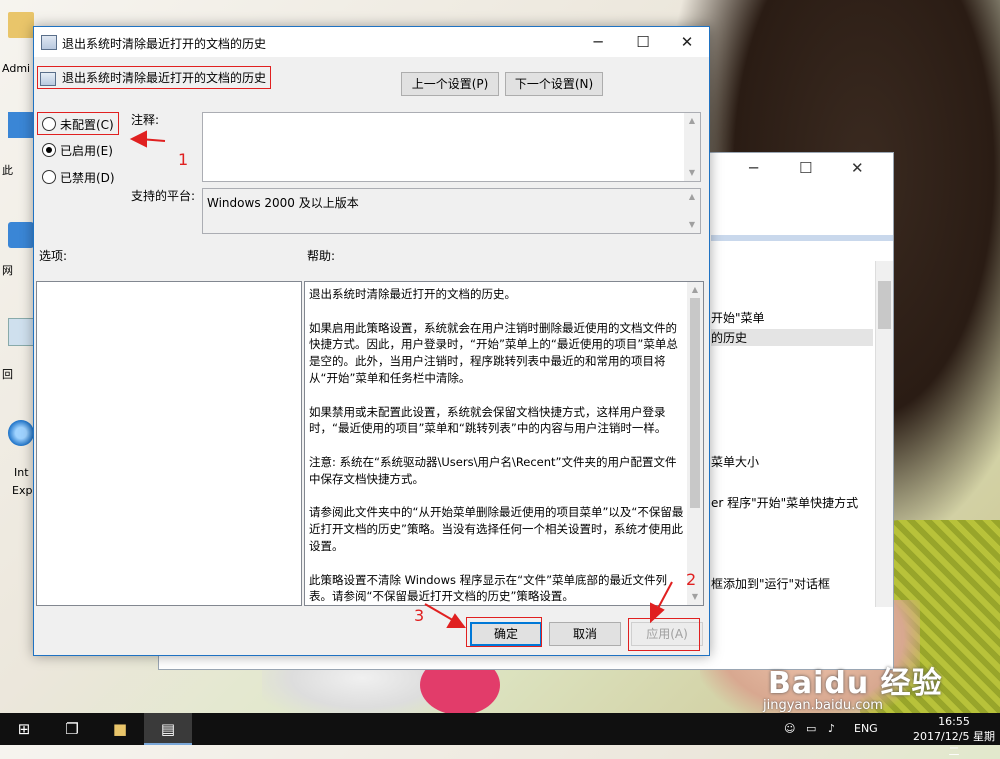  Describe the element at coordinates (823, 705) in the screenshot. I see `watermark-url: jingyan.baidu.com` at that location.